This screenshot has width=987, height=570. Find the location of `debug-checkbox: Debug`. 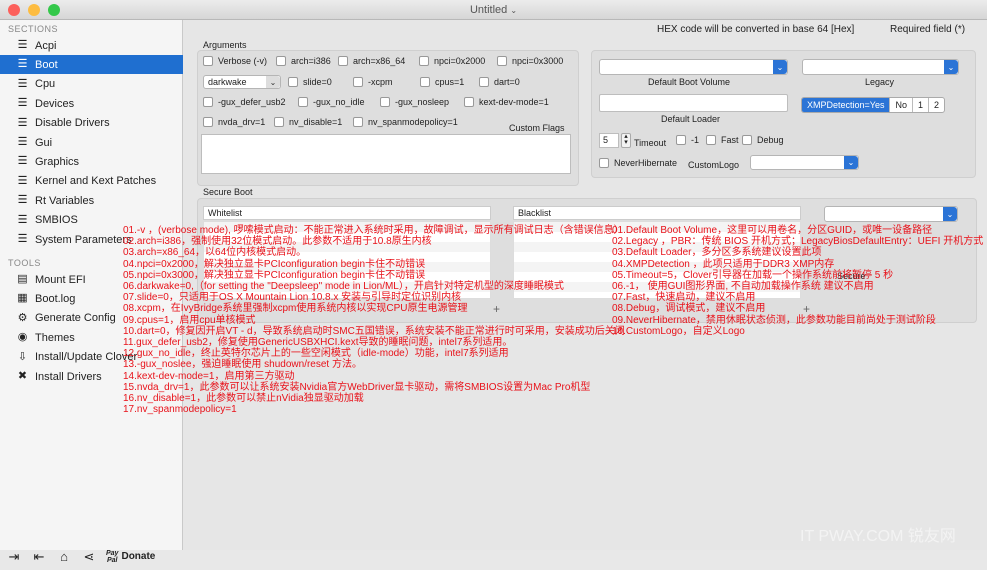

debug-checkbox: Debug is located at coordinates (763, 140).